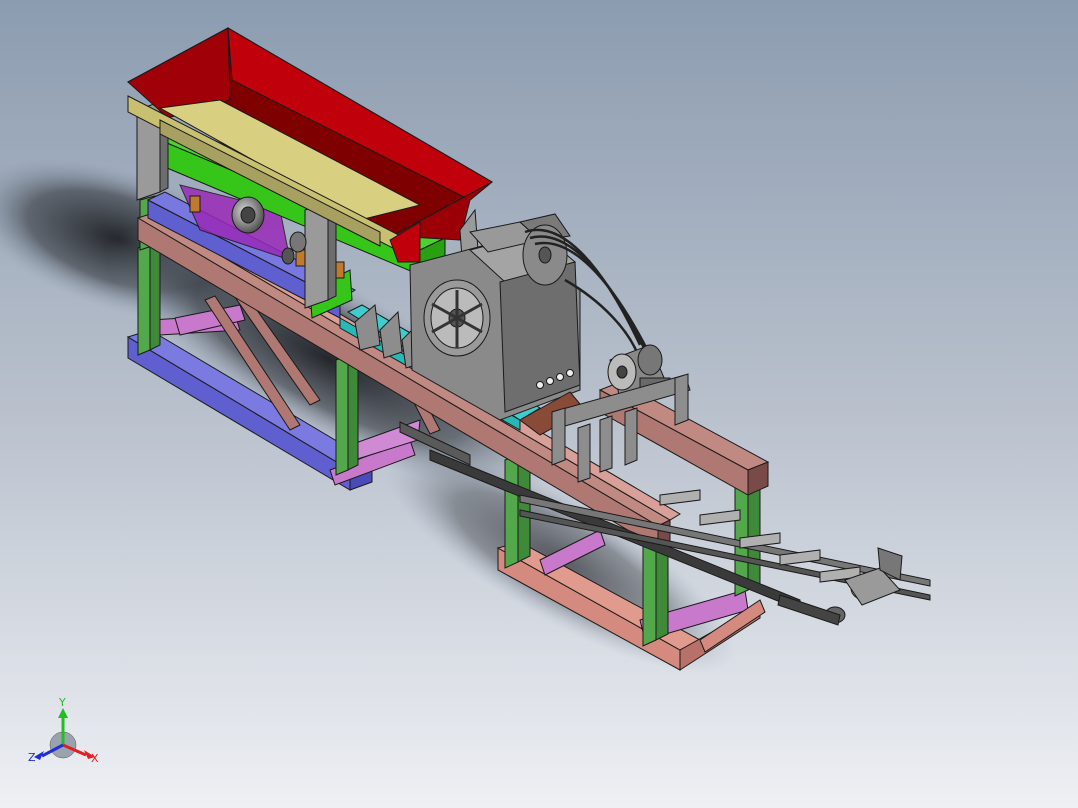 The image size is (1078, 808). Describe the element at coordinates (32, 757) in the screenshot. I see `axis-z-label: Z` at that location.